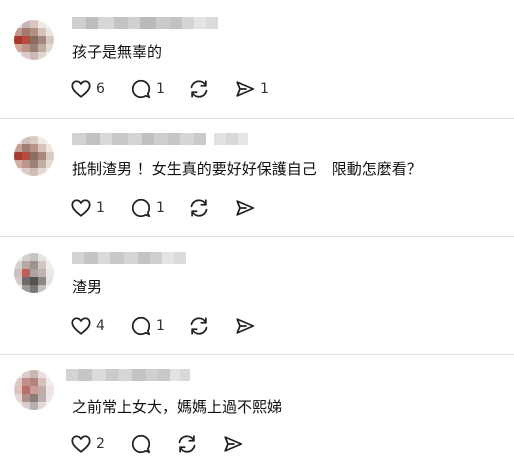  I want to click on like-count: 4, so click(100, 326).